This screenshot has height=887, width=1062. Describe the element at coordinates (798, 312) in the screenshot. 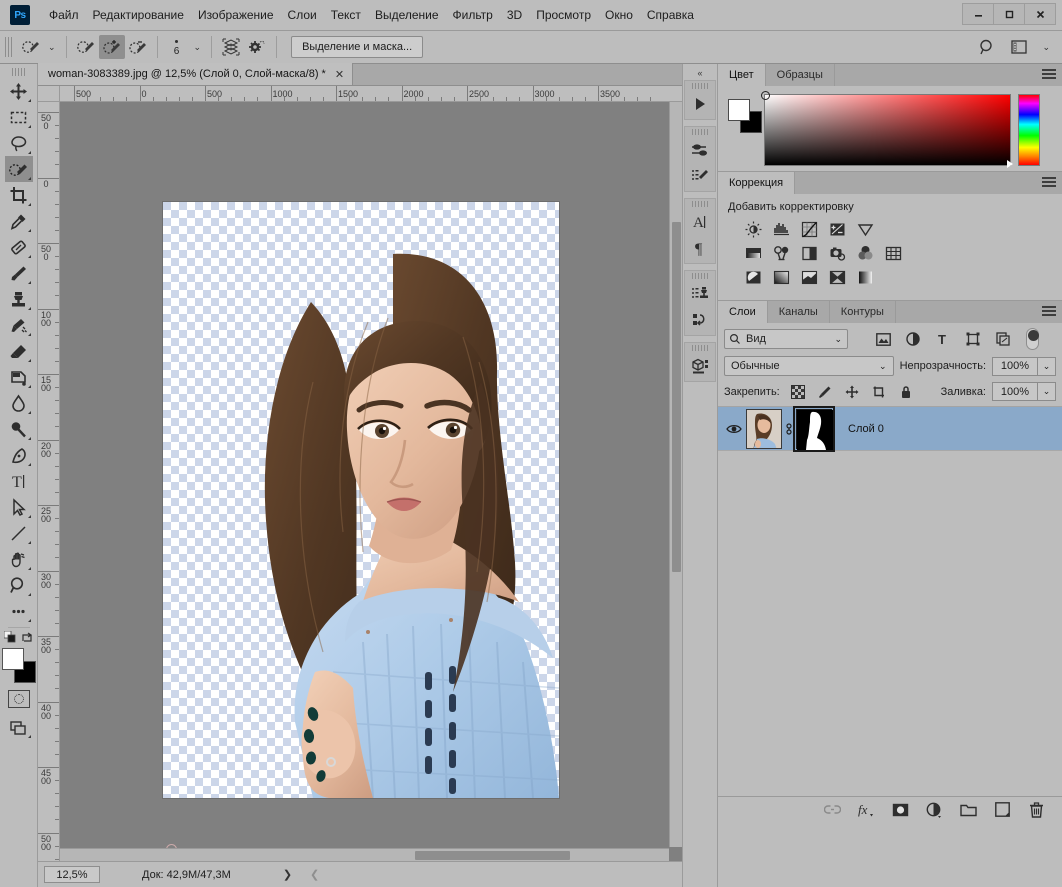

I see `tab-channels: Каналы` at that location.